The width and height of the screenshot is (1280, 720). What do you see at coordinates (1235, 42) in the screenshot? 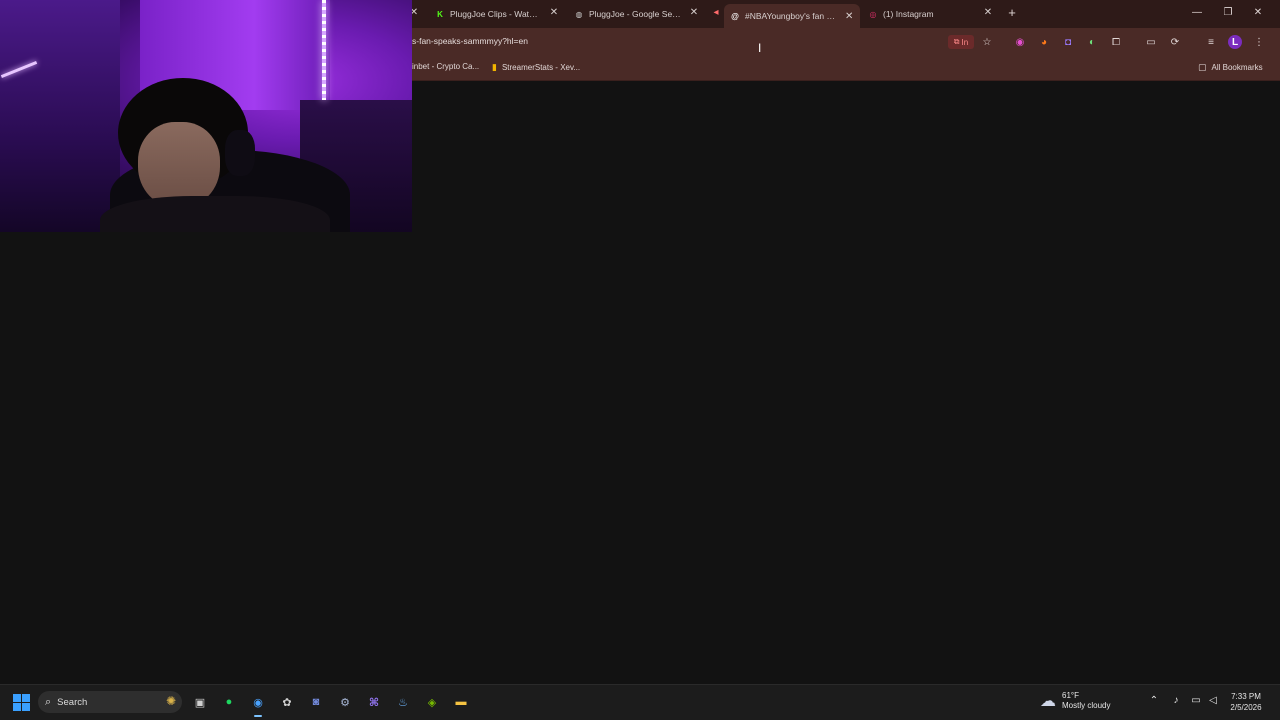
I see `profile-avatar: L` at bounding box center [1235, 42].